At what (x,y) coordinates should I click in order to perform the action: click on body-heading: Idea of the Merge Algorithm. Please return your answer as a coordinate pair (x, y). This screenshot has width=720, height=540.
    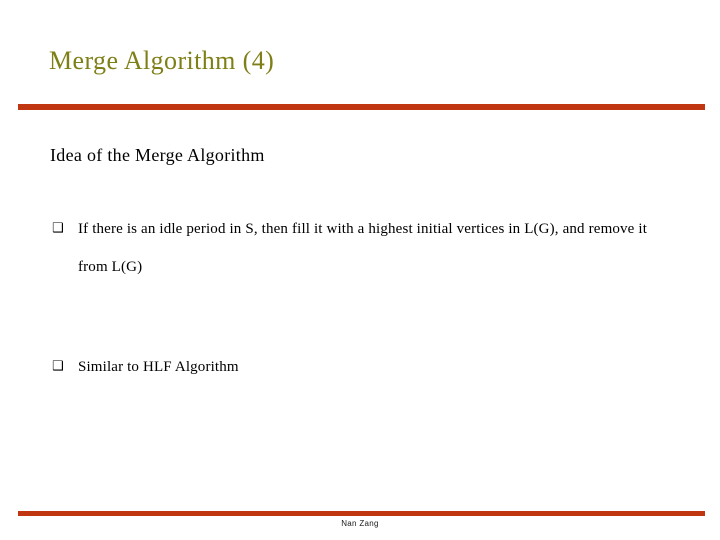
    Looking at the image, I should click on (157, 155).